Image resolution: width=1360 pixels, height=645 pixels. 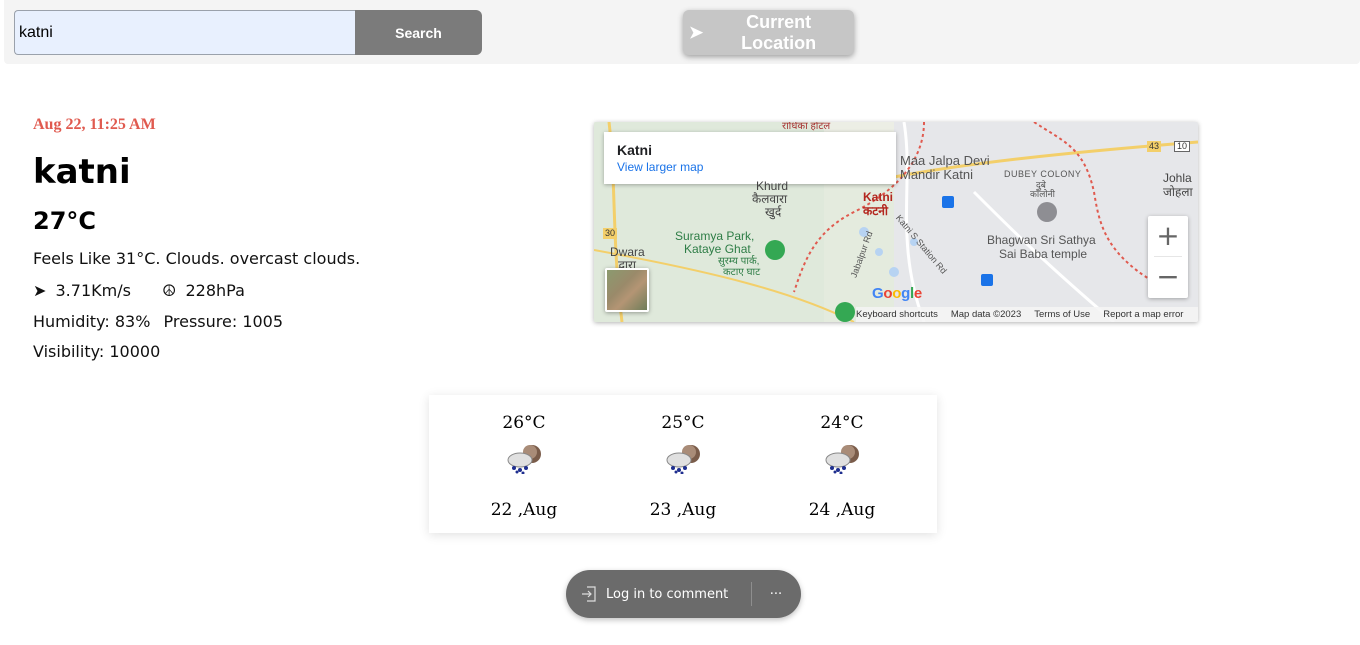 What do you see at coordinates (739, 261) in the screenshot?
I see `map-label-suramya-hi-1: सुरम्य पार्क,` at bounding box center [739, 261].